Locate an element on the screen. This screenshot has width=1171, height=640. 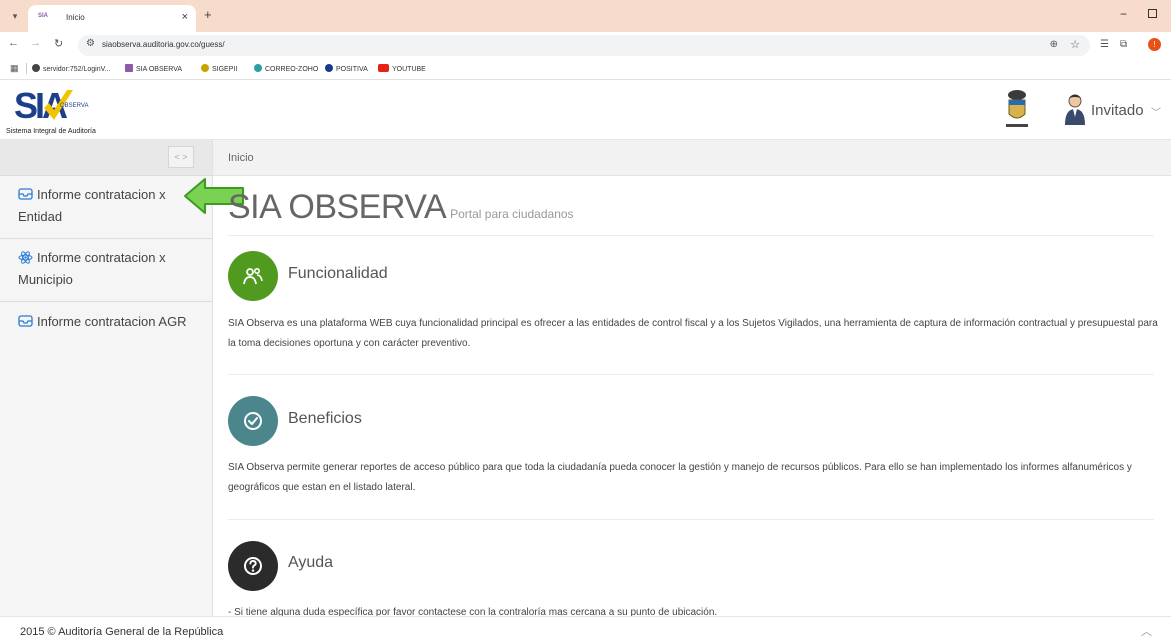
sidebar-item-contratacion-entidad: Informe contratacion x Entidad is located at coordinates (106, 207).